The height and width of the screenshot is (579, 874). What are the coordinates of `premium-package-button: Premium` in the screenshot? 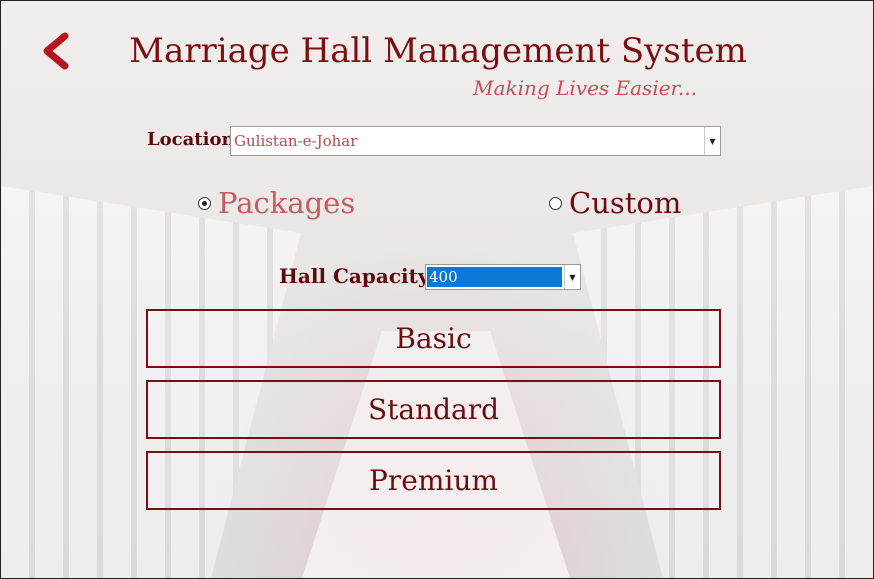 It's located at (433, 480).